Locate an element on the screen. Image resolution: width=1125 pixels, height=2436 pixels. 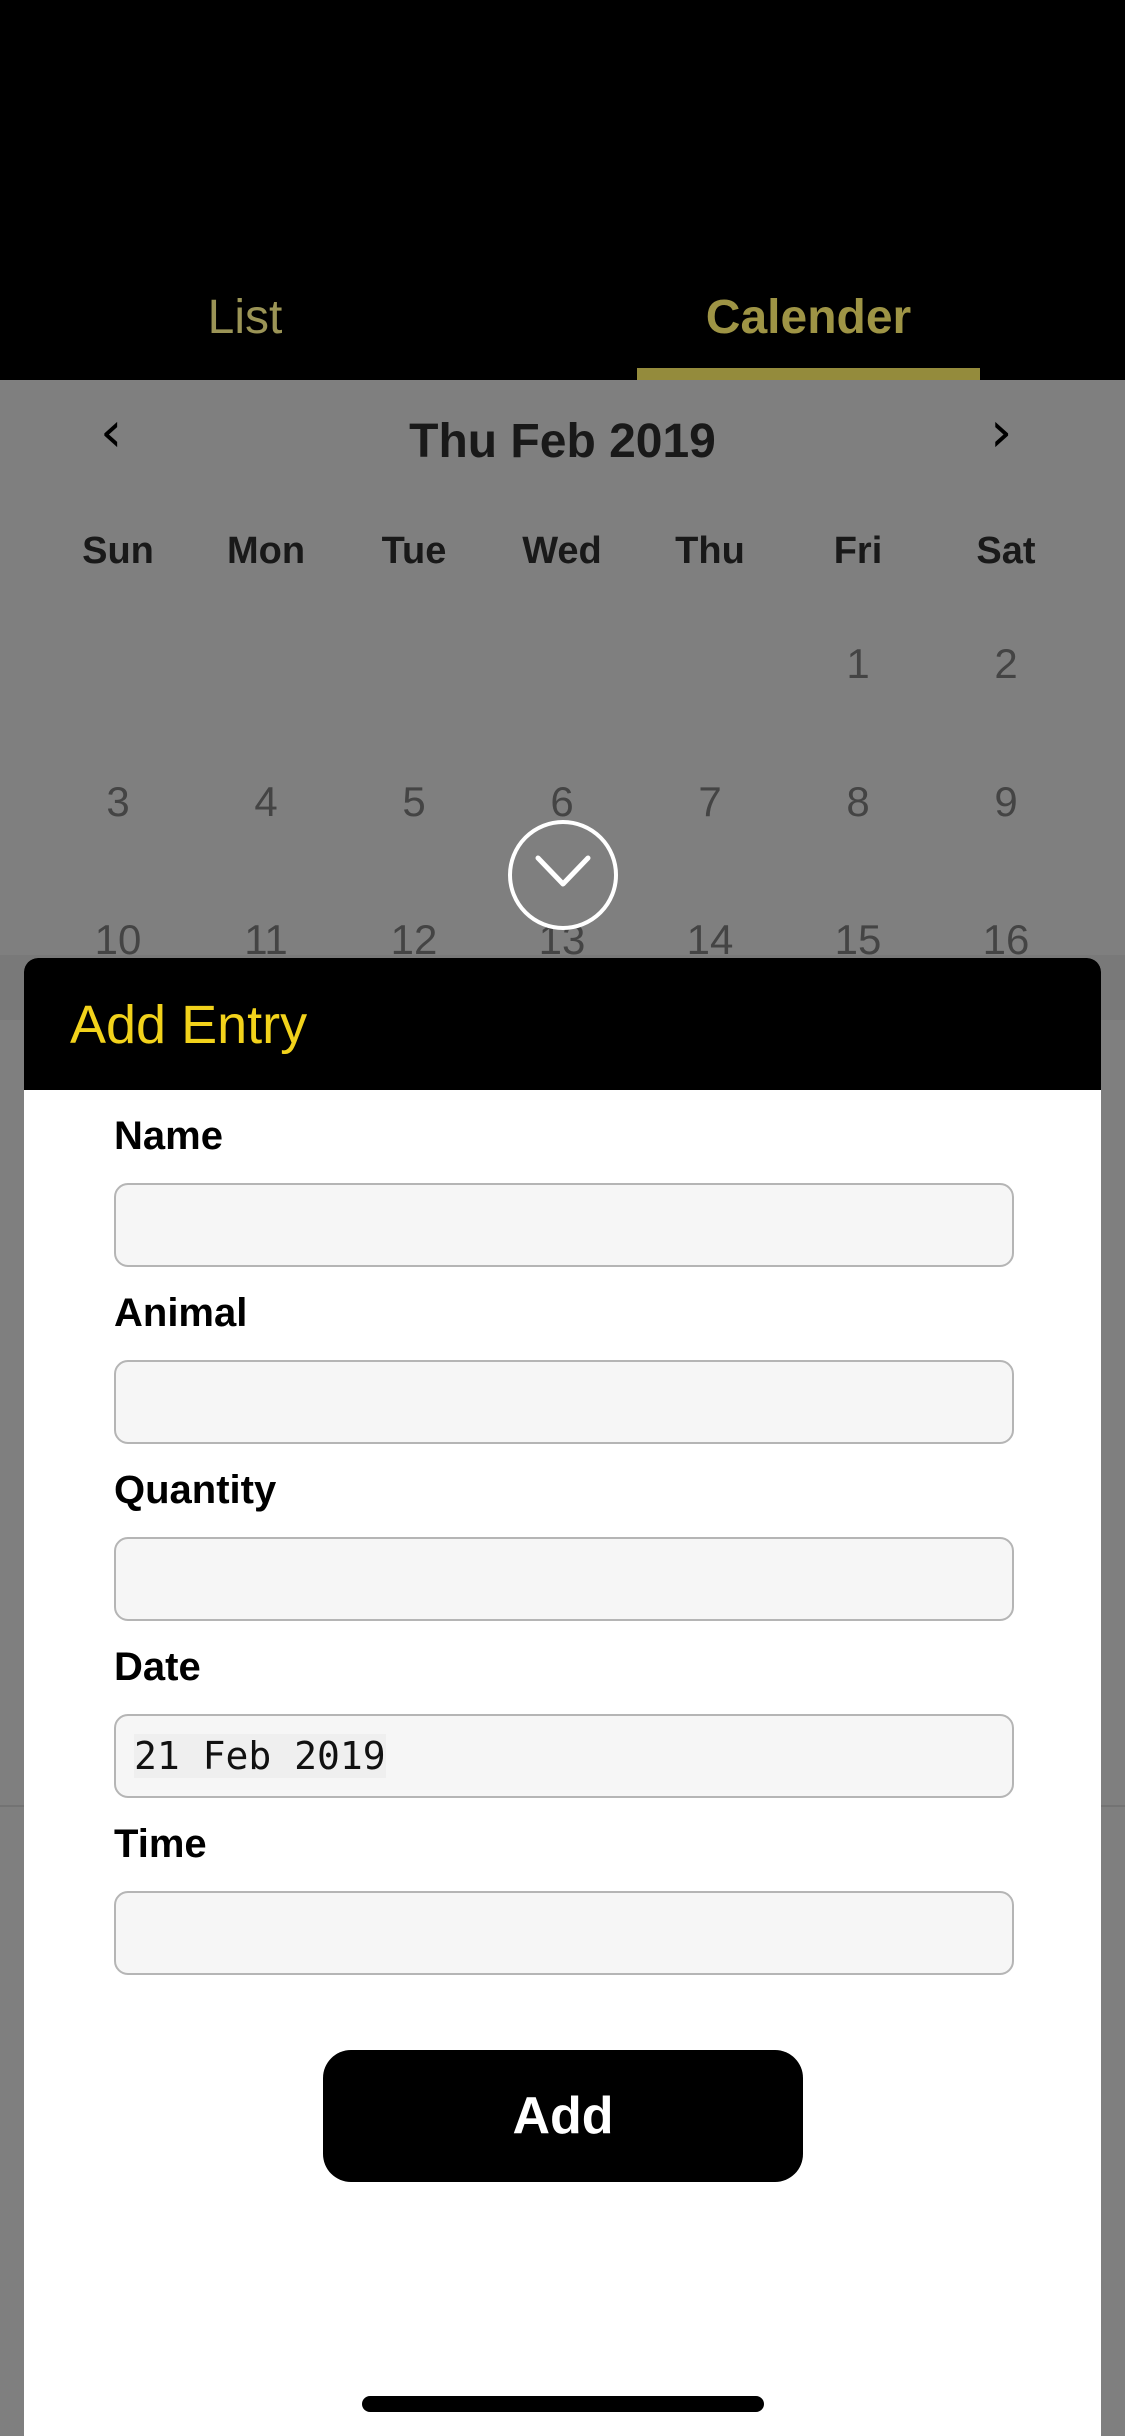
collapse-button is located at coordinates (563, 875).